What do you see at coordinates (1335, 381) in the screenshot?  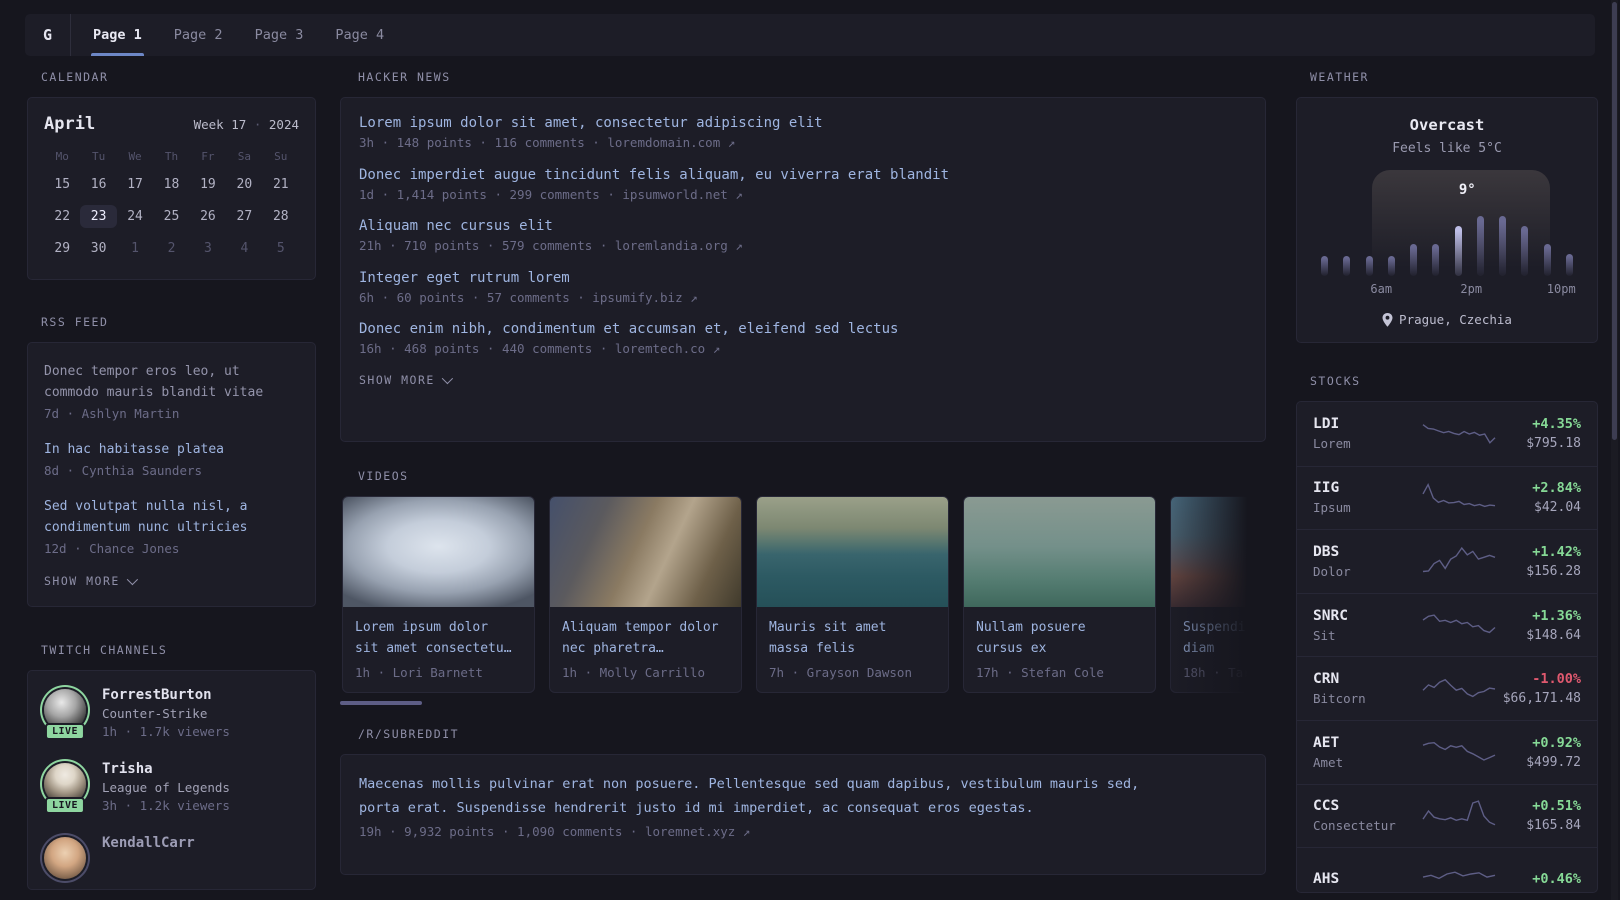 I see `stocks-section-header: STOCKS` at bounding box center [1335, 381].